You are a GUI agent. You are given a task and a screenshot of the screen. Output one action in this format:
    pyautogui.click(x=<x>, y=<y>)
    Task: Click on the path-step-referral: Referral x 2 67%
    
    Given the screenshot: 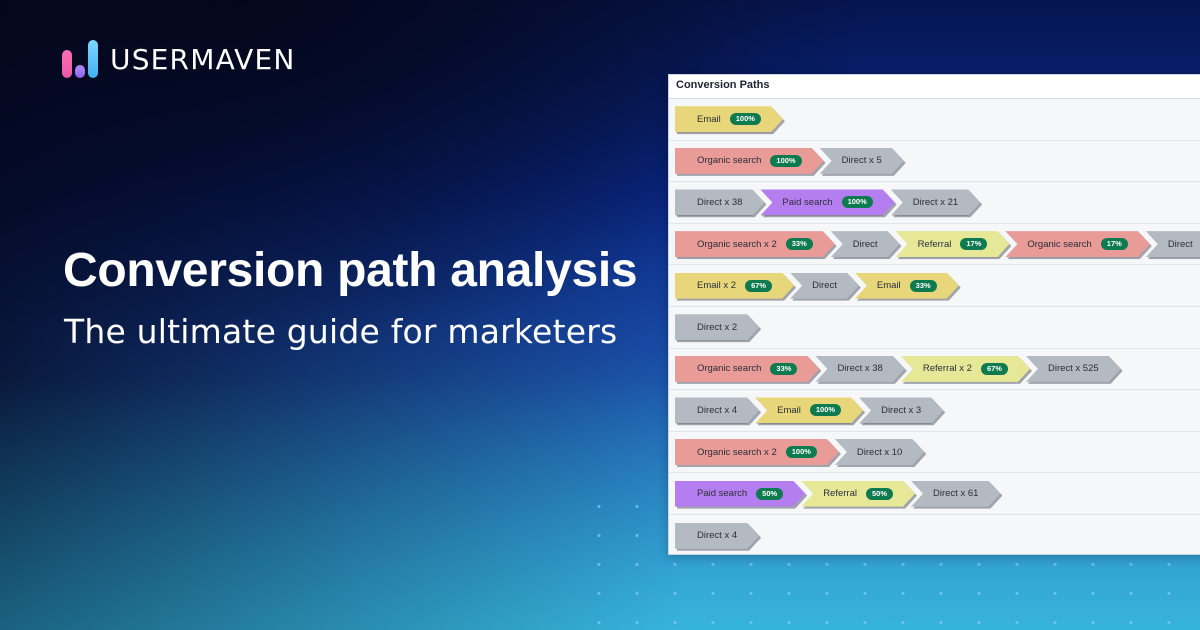 What is the action you would take?
    pyautogui.click(x=965, y=369)
    